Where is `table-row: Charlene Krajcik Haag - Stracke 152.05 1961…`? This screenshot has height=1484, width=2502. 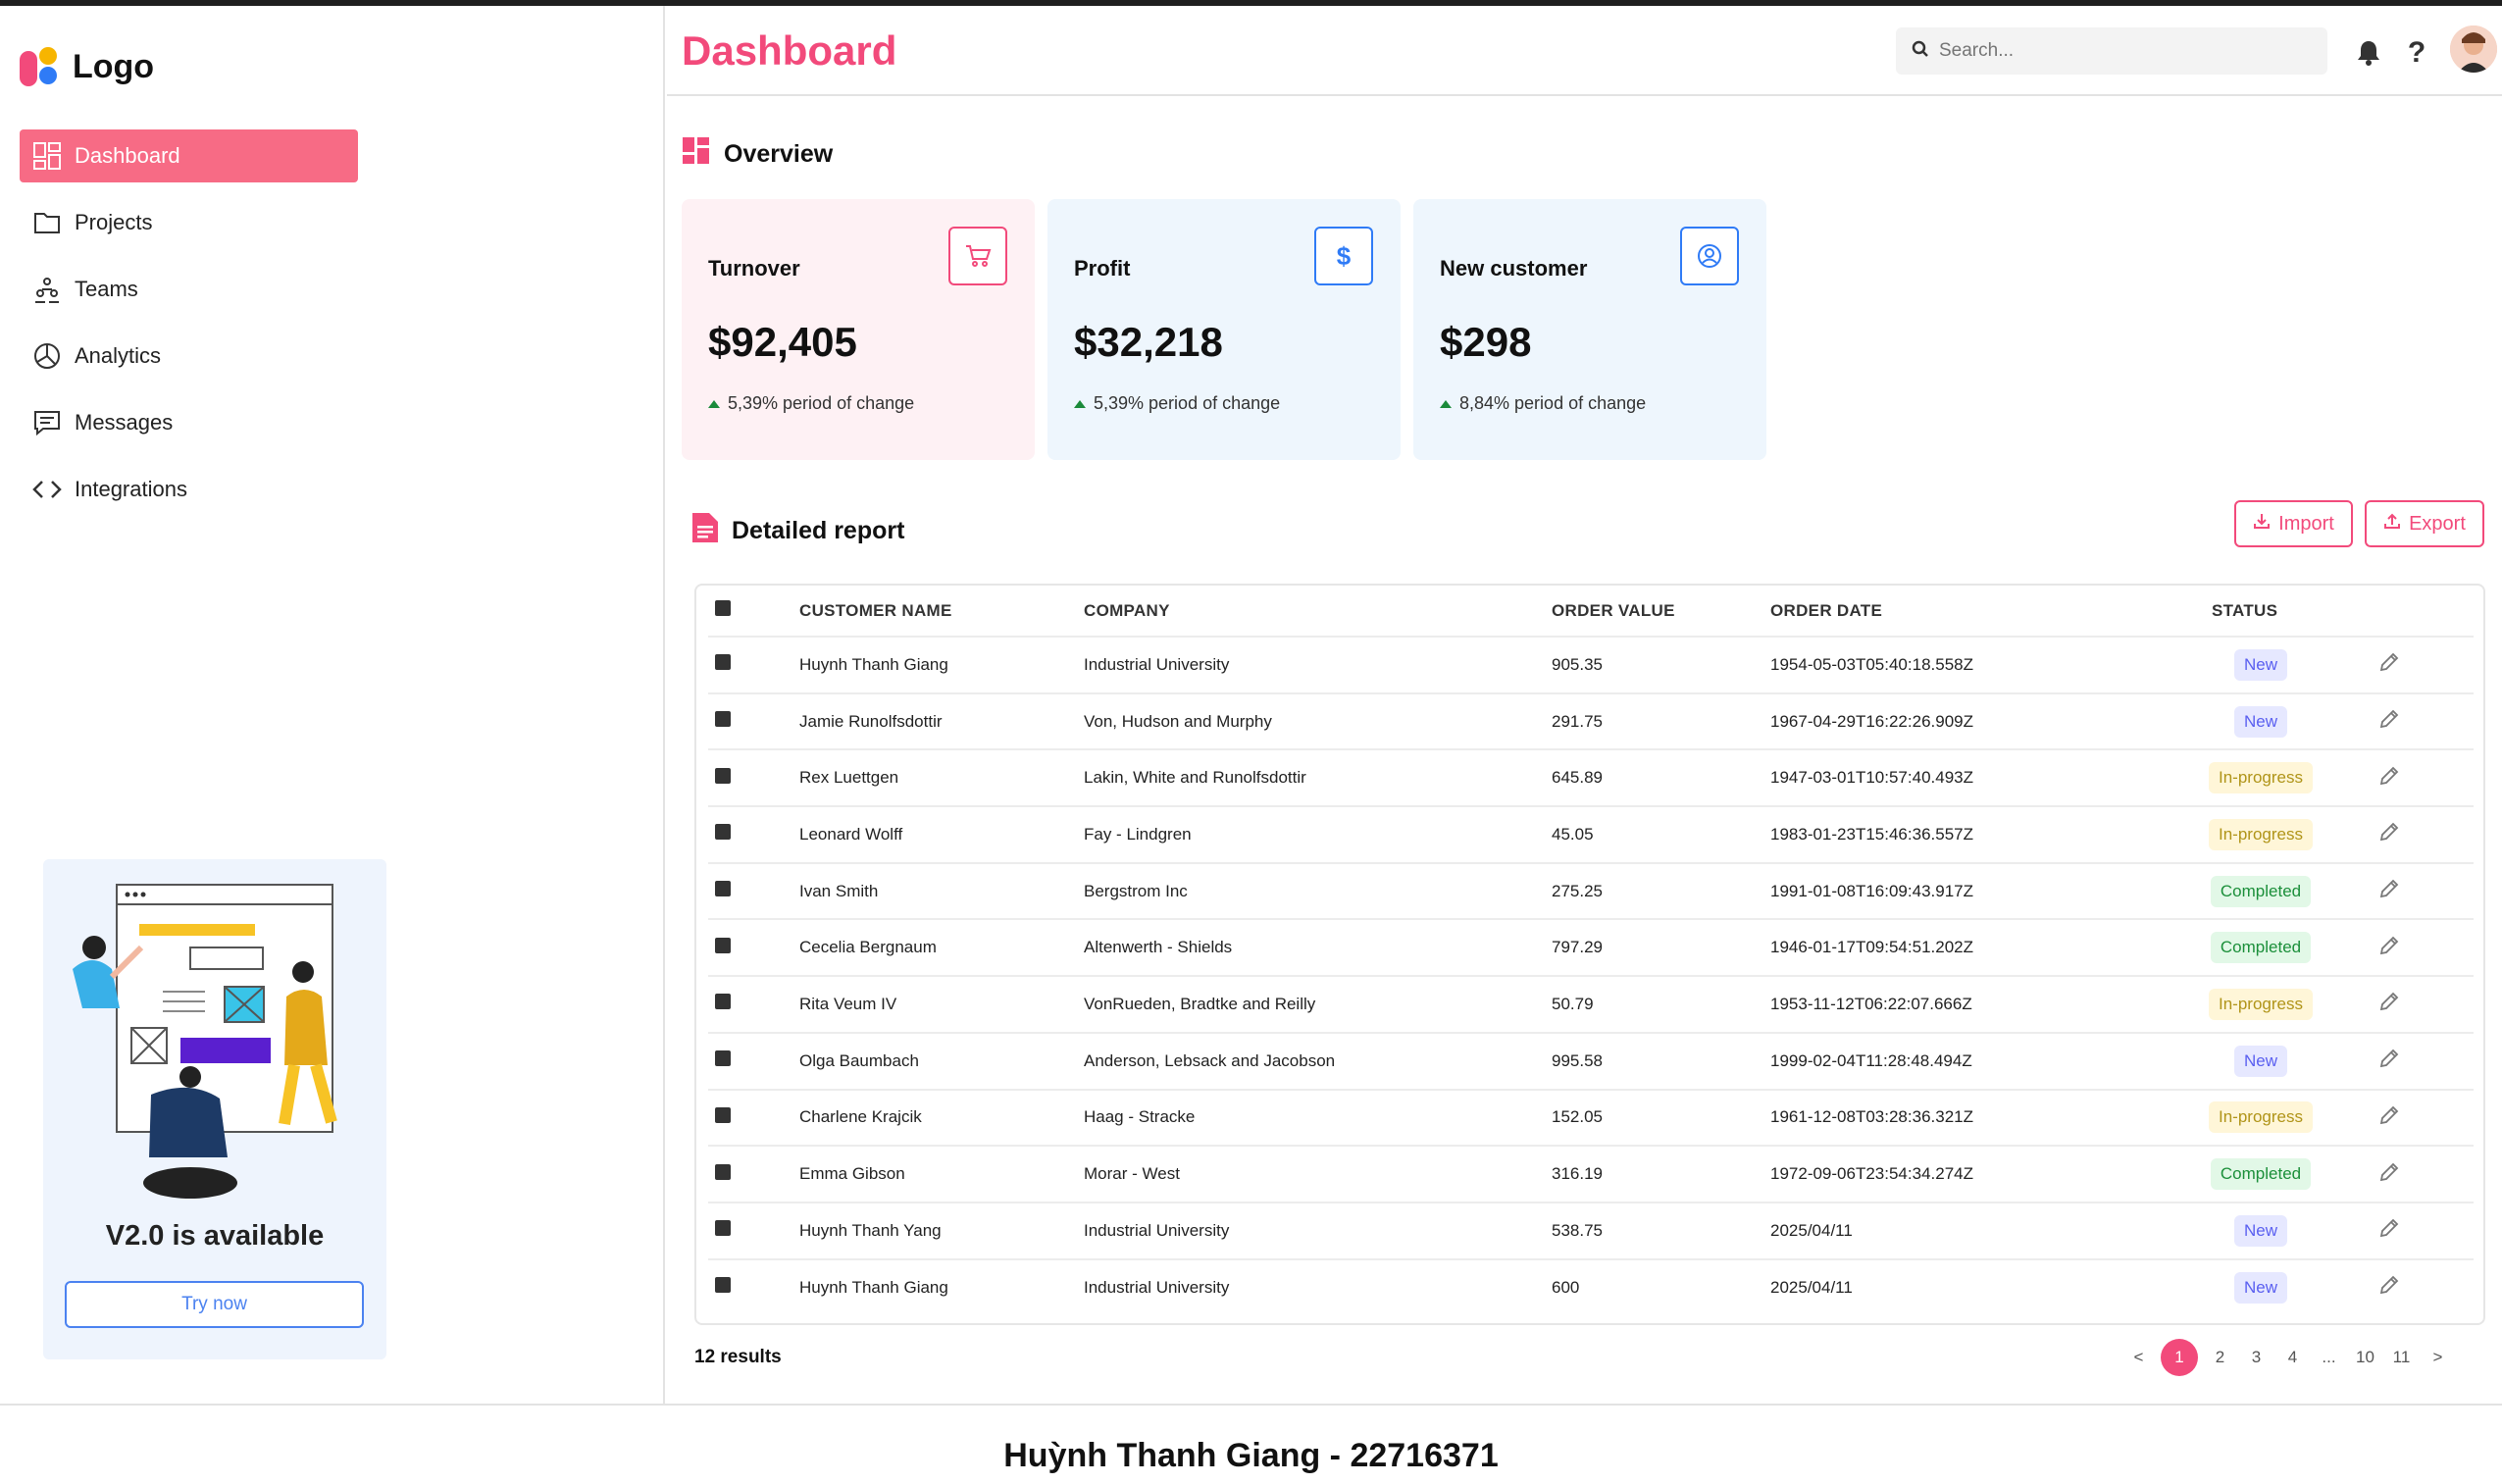 table-row: Charlene Krajcik Haag - Stracke 152.05 1961… is located at coordinates (1591, 1117).